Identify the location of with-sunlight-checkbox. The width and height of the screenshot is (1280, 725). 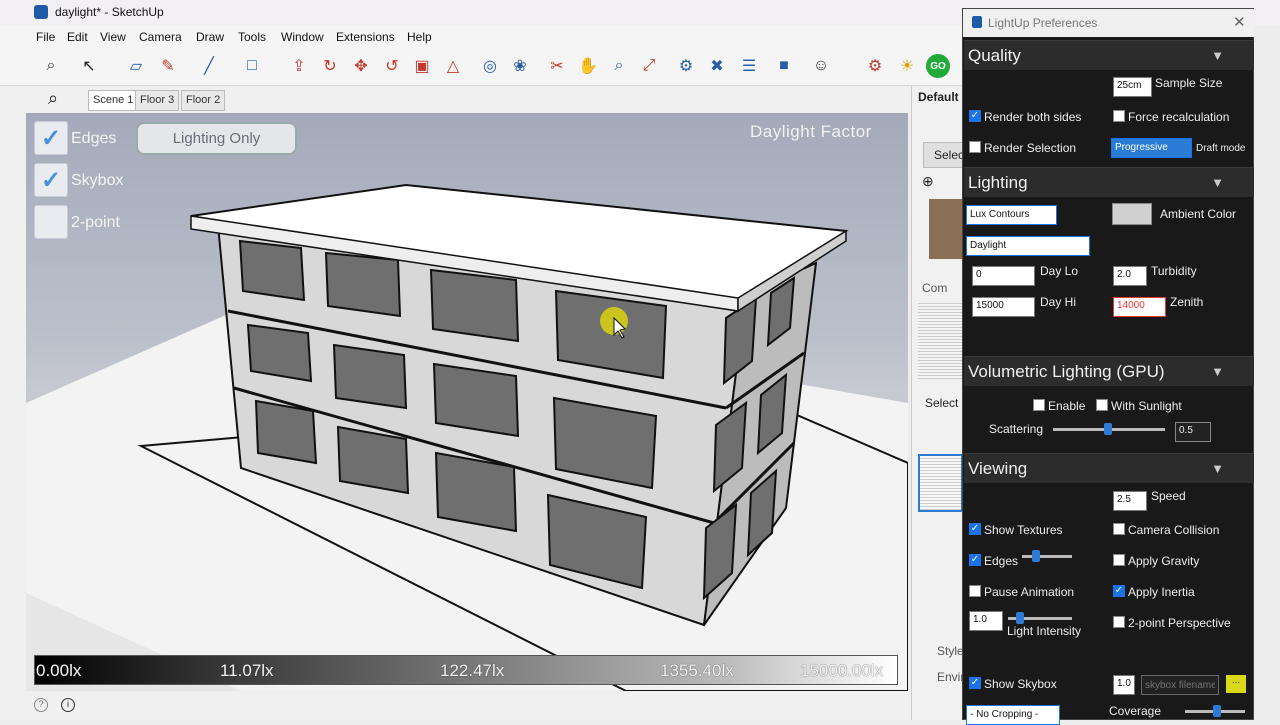
(1102, 405).